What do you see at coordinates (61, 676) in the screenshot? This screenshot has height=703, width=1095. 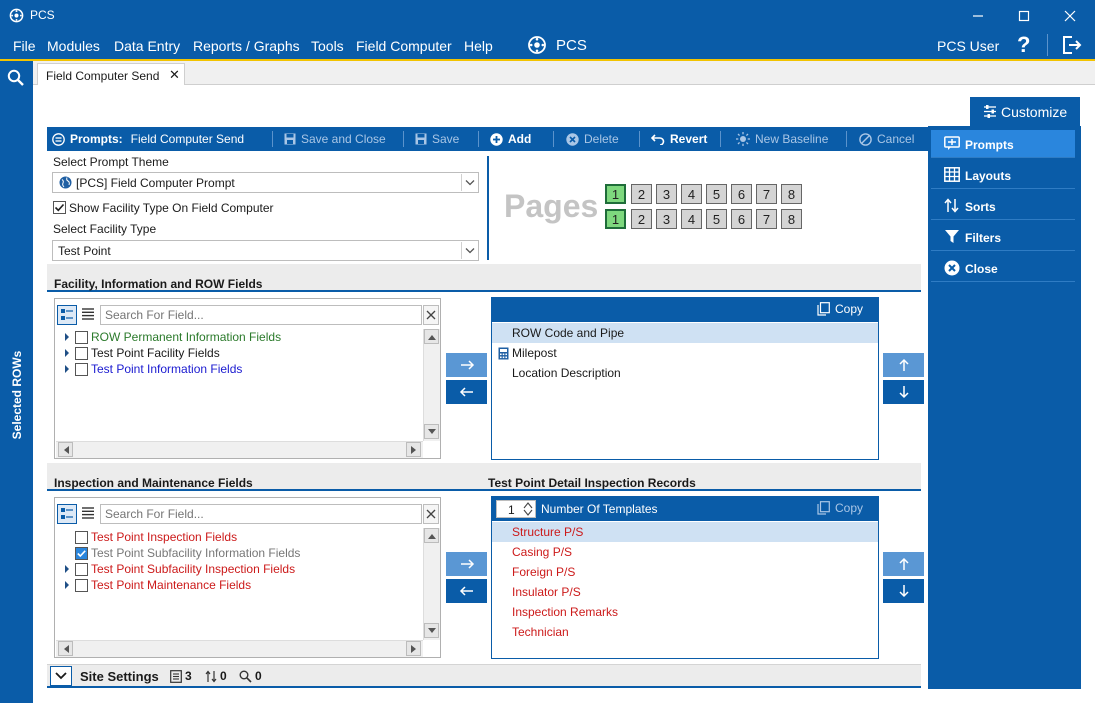 I see `expand-settings-button` at bounding box center [61, 676].